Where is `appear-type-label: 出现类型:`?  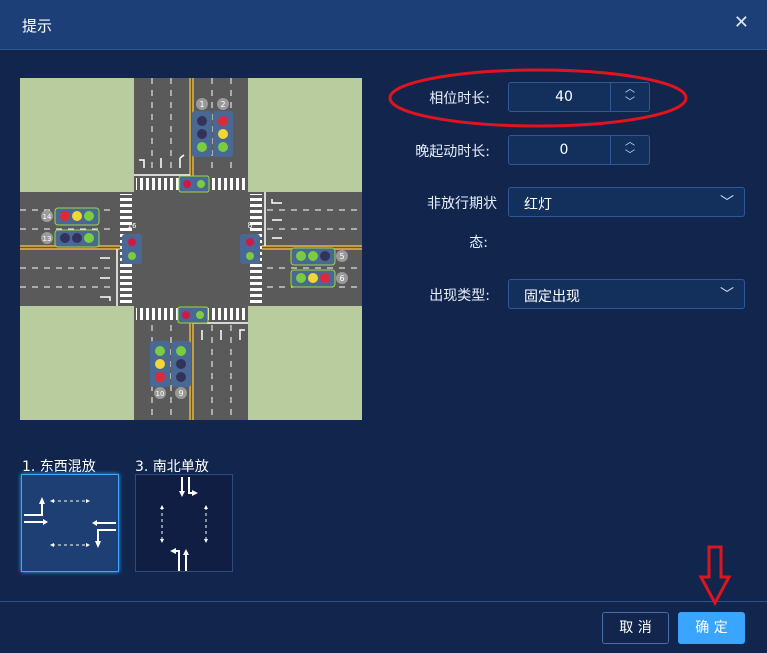 appear-type-label: 出现类型: is located at coordinates (459, 296).